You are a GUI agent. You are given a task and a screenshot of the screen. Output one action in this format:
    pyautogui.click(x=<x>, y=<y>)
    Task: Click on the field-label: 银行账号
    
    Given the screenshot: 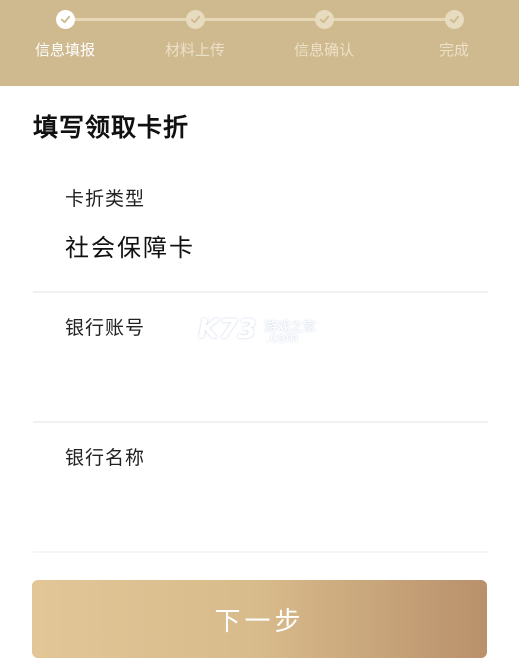 What is the action you would take?
    pyautogui.click(x=105, y=328)
    